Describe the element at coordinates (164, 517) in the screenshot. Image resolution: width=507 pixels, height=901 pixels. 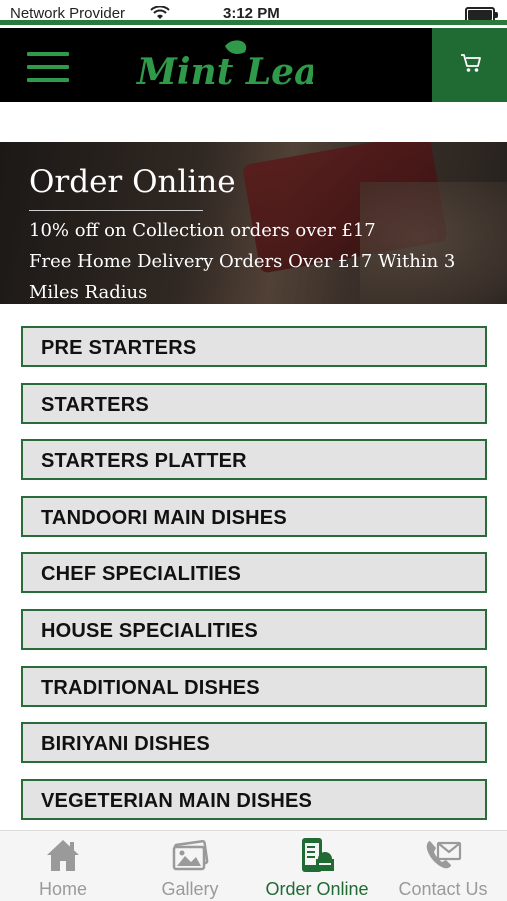
I see `category-label: TANDOORI MAIN DISHES` at that location.